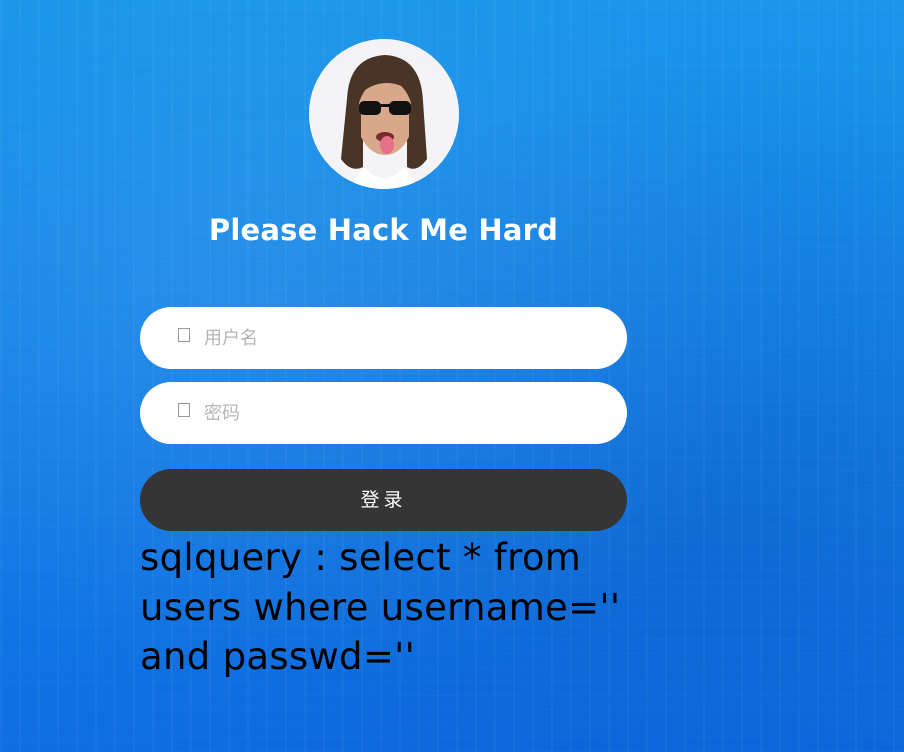 This screenshot has height=752, width=904. What do you see at coordinates (184, 335) in the screenshot?
I see `user-icon` at bounding box center [184, 335].